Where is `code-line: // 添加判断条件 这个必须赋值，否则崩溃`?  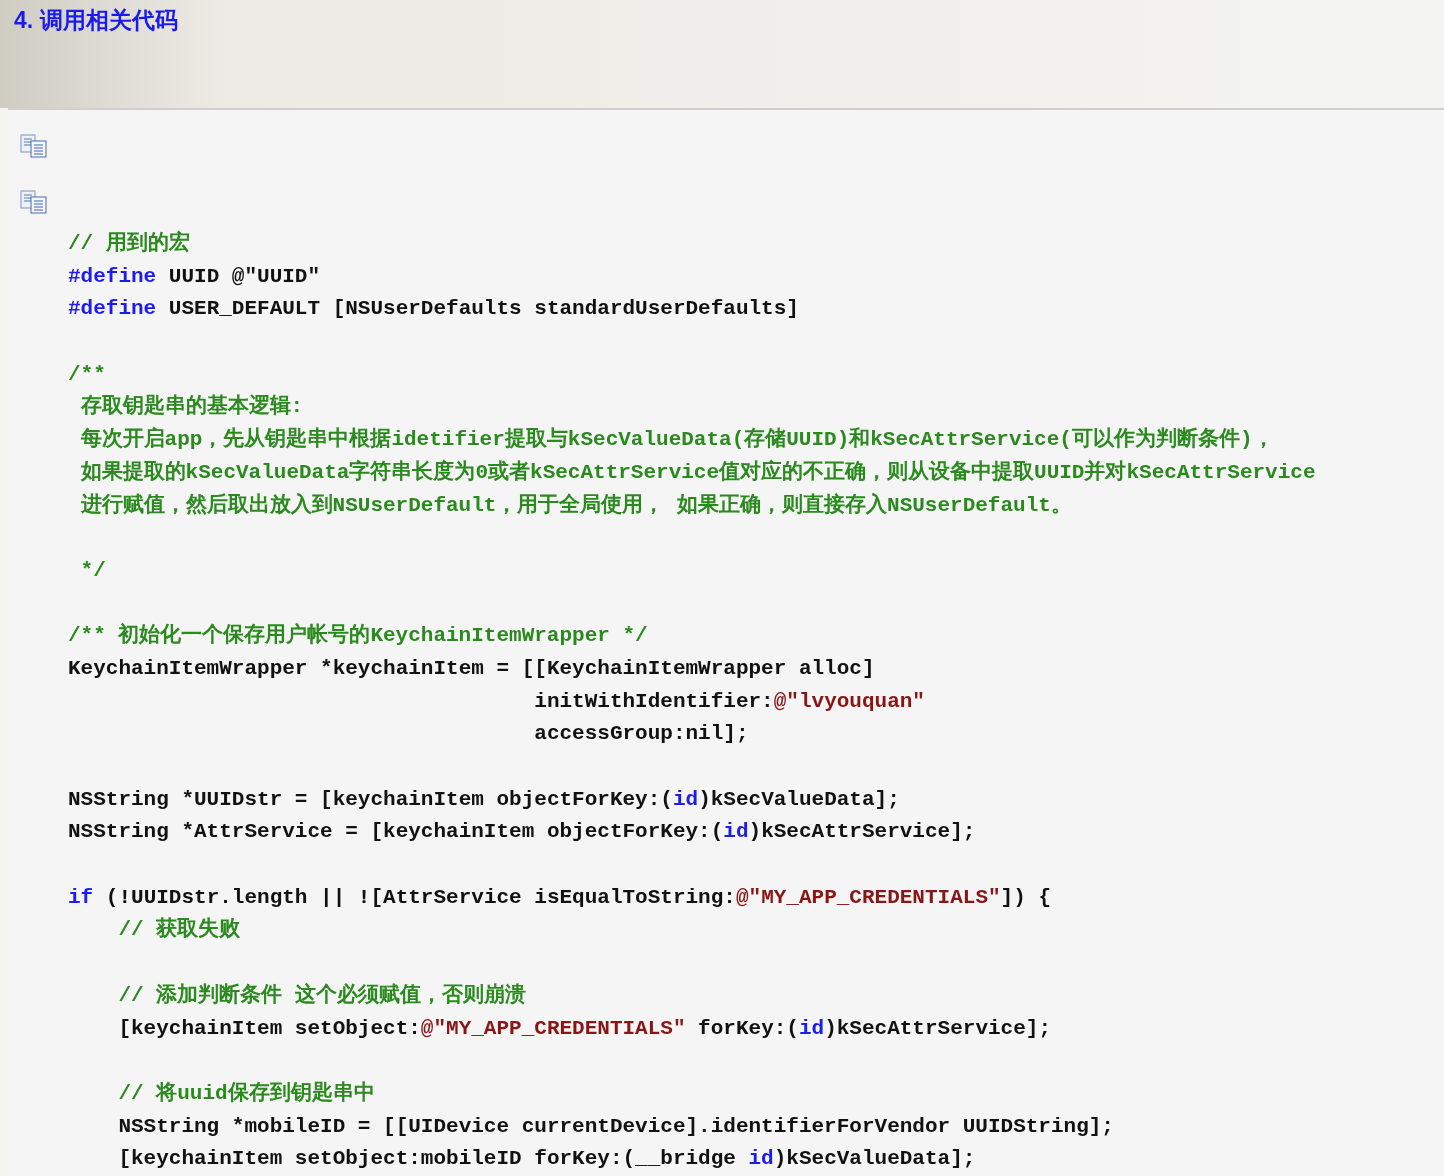 code-line: // 添加判断条件 这个必须赋值，否则崩溃 is located at coordinates (321, 995).